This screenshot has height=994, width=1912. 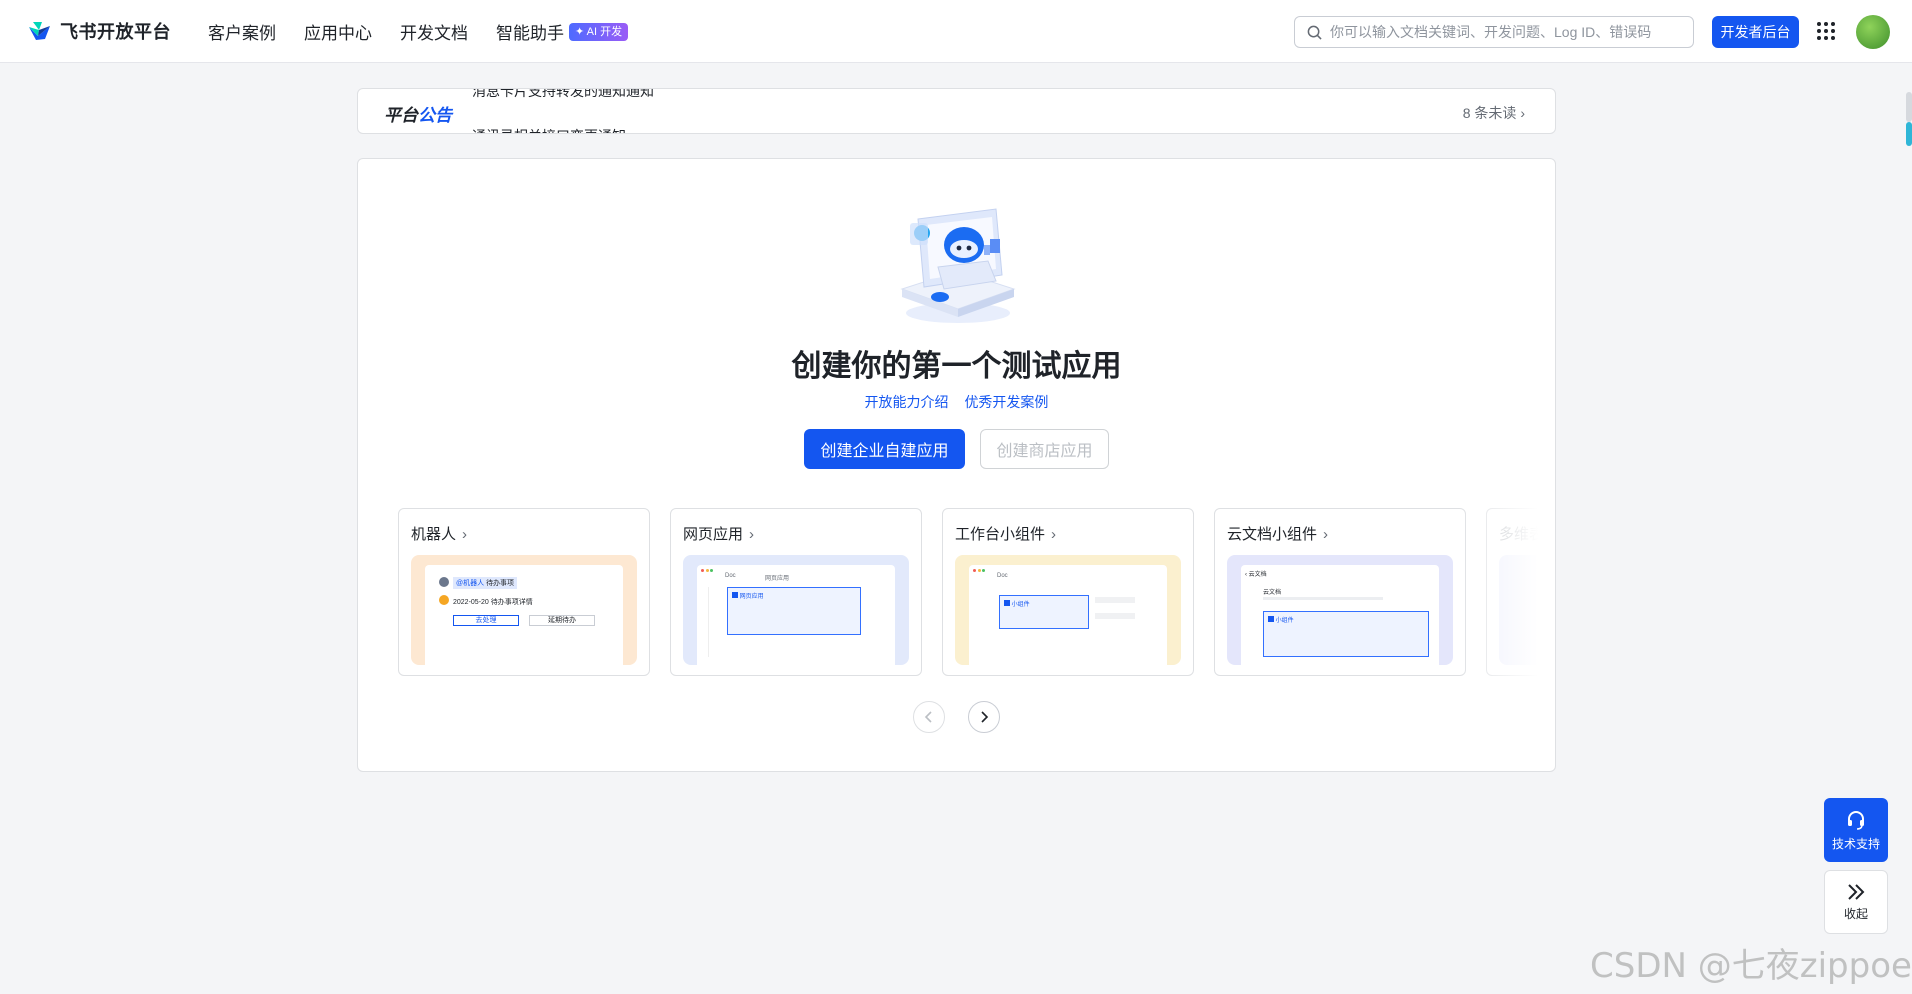 What do you see at coordinates (1044, 612) in the screenshot?
I see `widget-panel: 小组件` at bounding box center [1044, 612].